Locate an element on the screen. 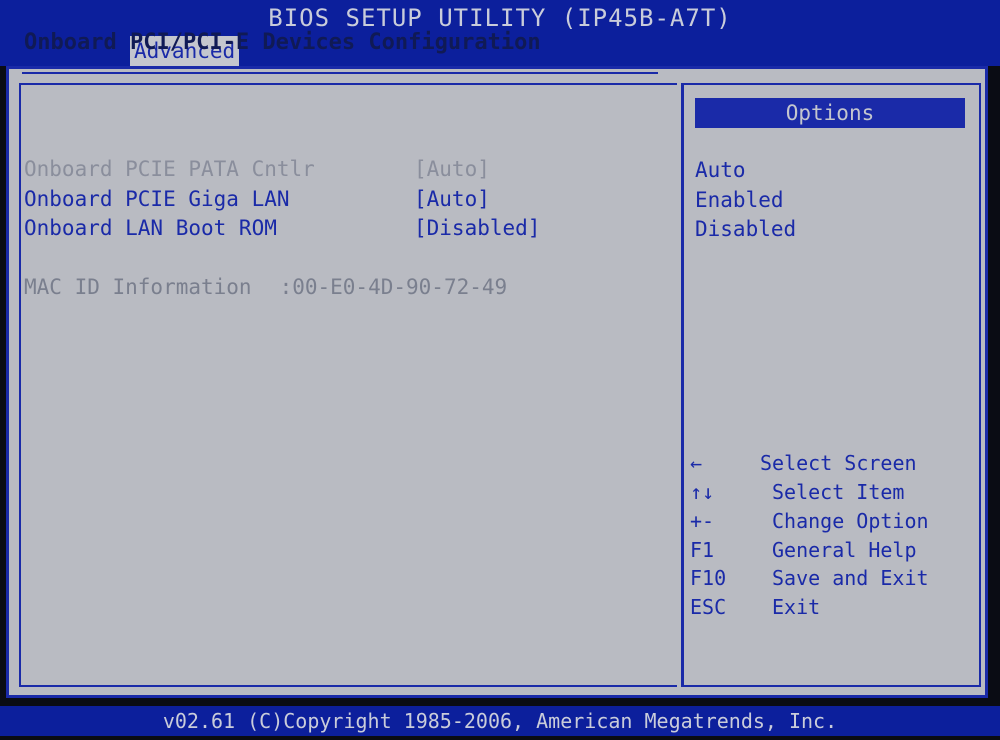  mac-id-value: :00-E0-4D-90-72-49 is located at coordinates (393, 287).